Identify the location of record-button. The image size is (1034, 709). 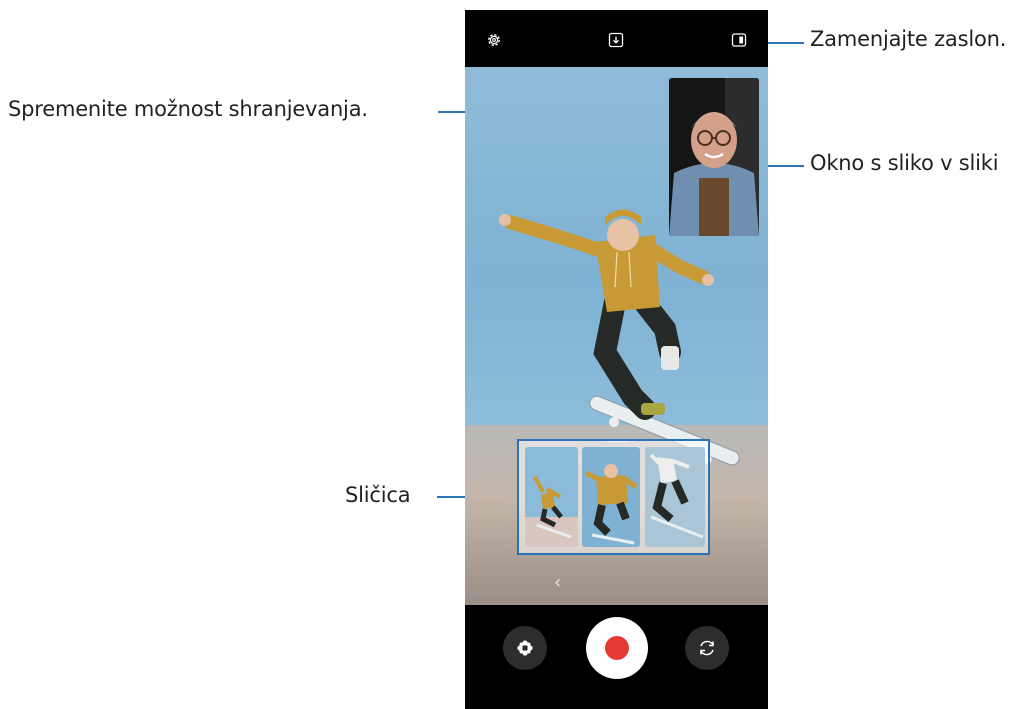
(617, 648).